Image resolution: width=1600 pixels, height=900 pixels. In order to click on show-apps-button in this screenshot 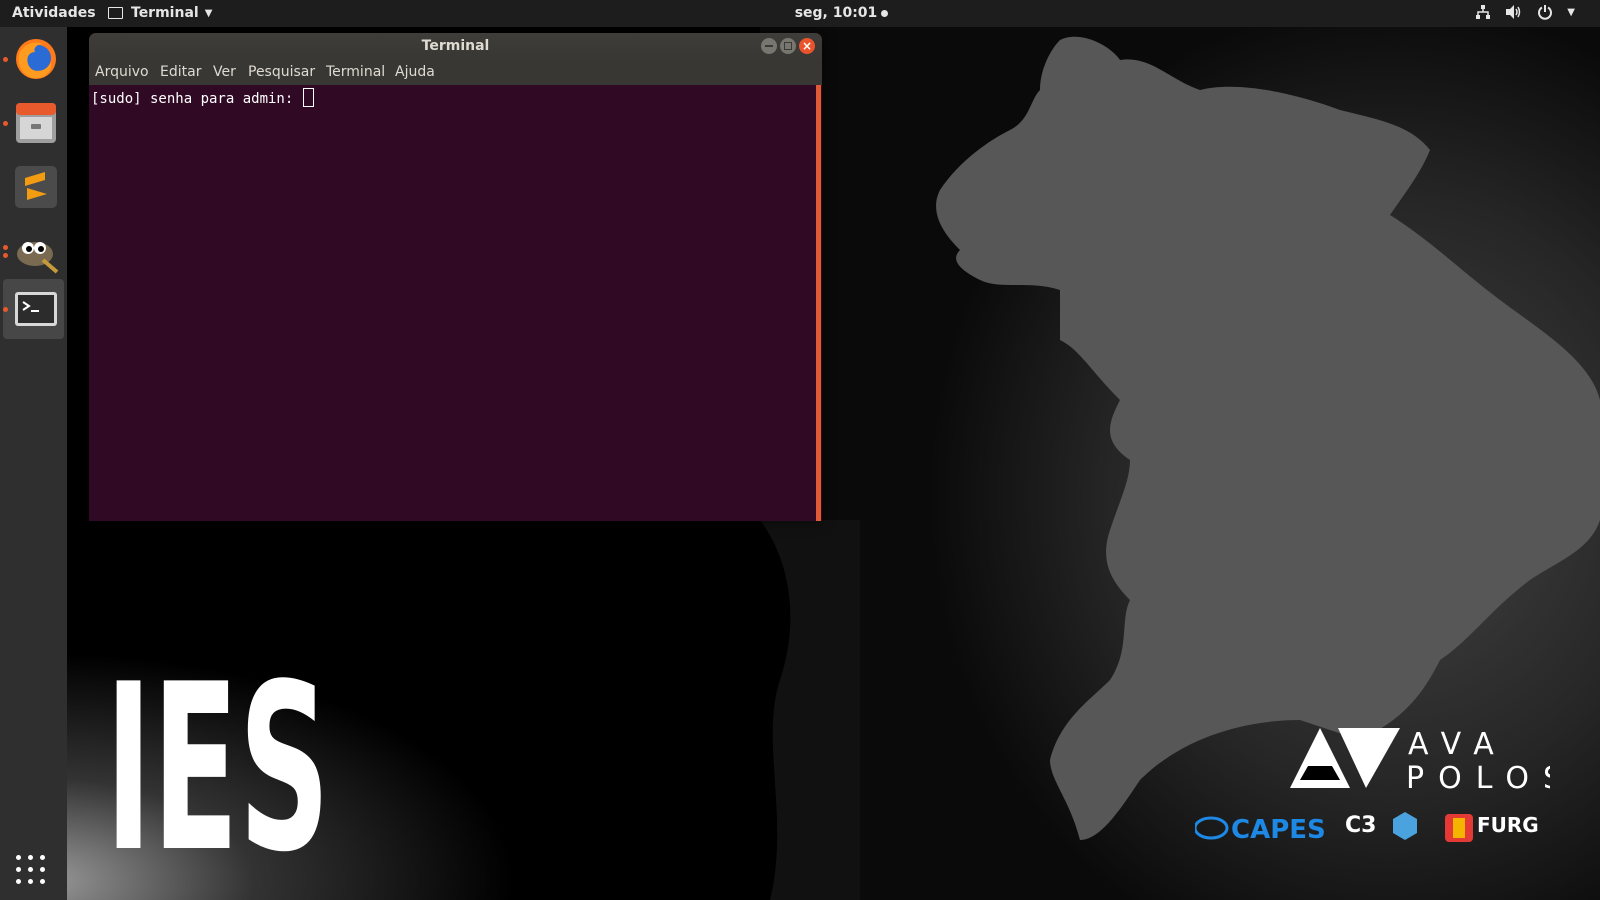, I will do `click(32, 871)`.